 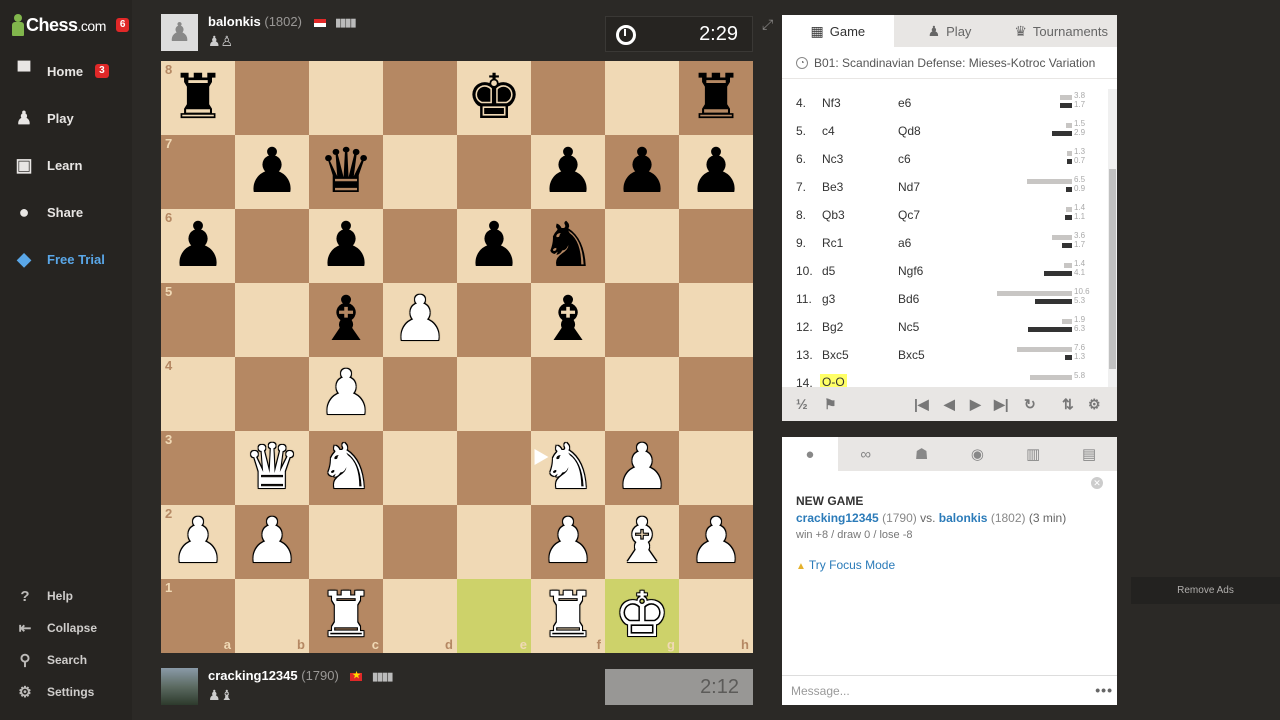 I want to click on tab-tournaments: ♛ Tournaments, so click(x=1061, y=31).